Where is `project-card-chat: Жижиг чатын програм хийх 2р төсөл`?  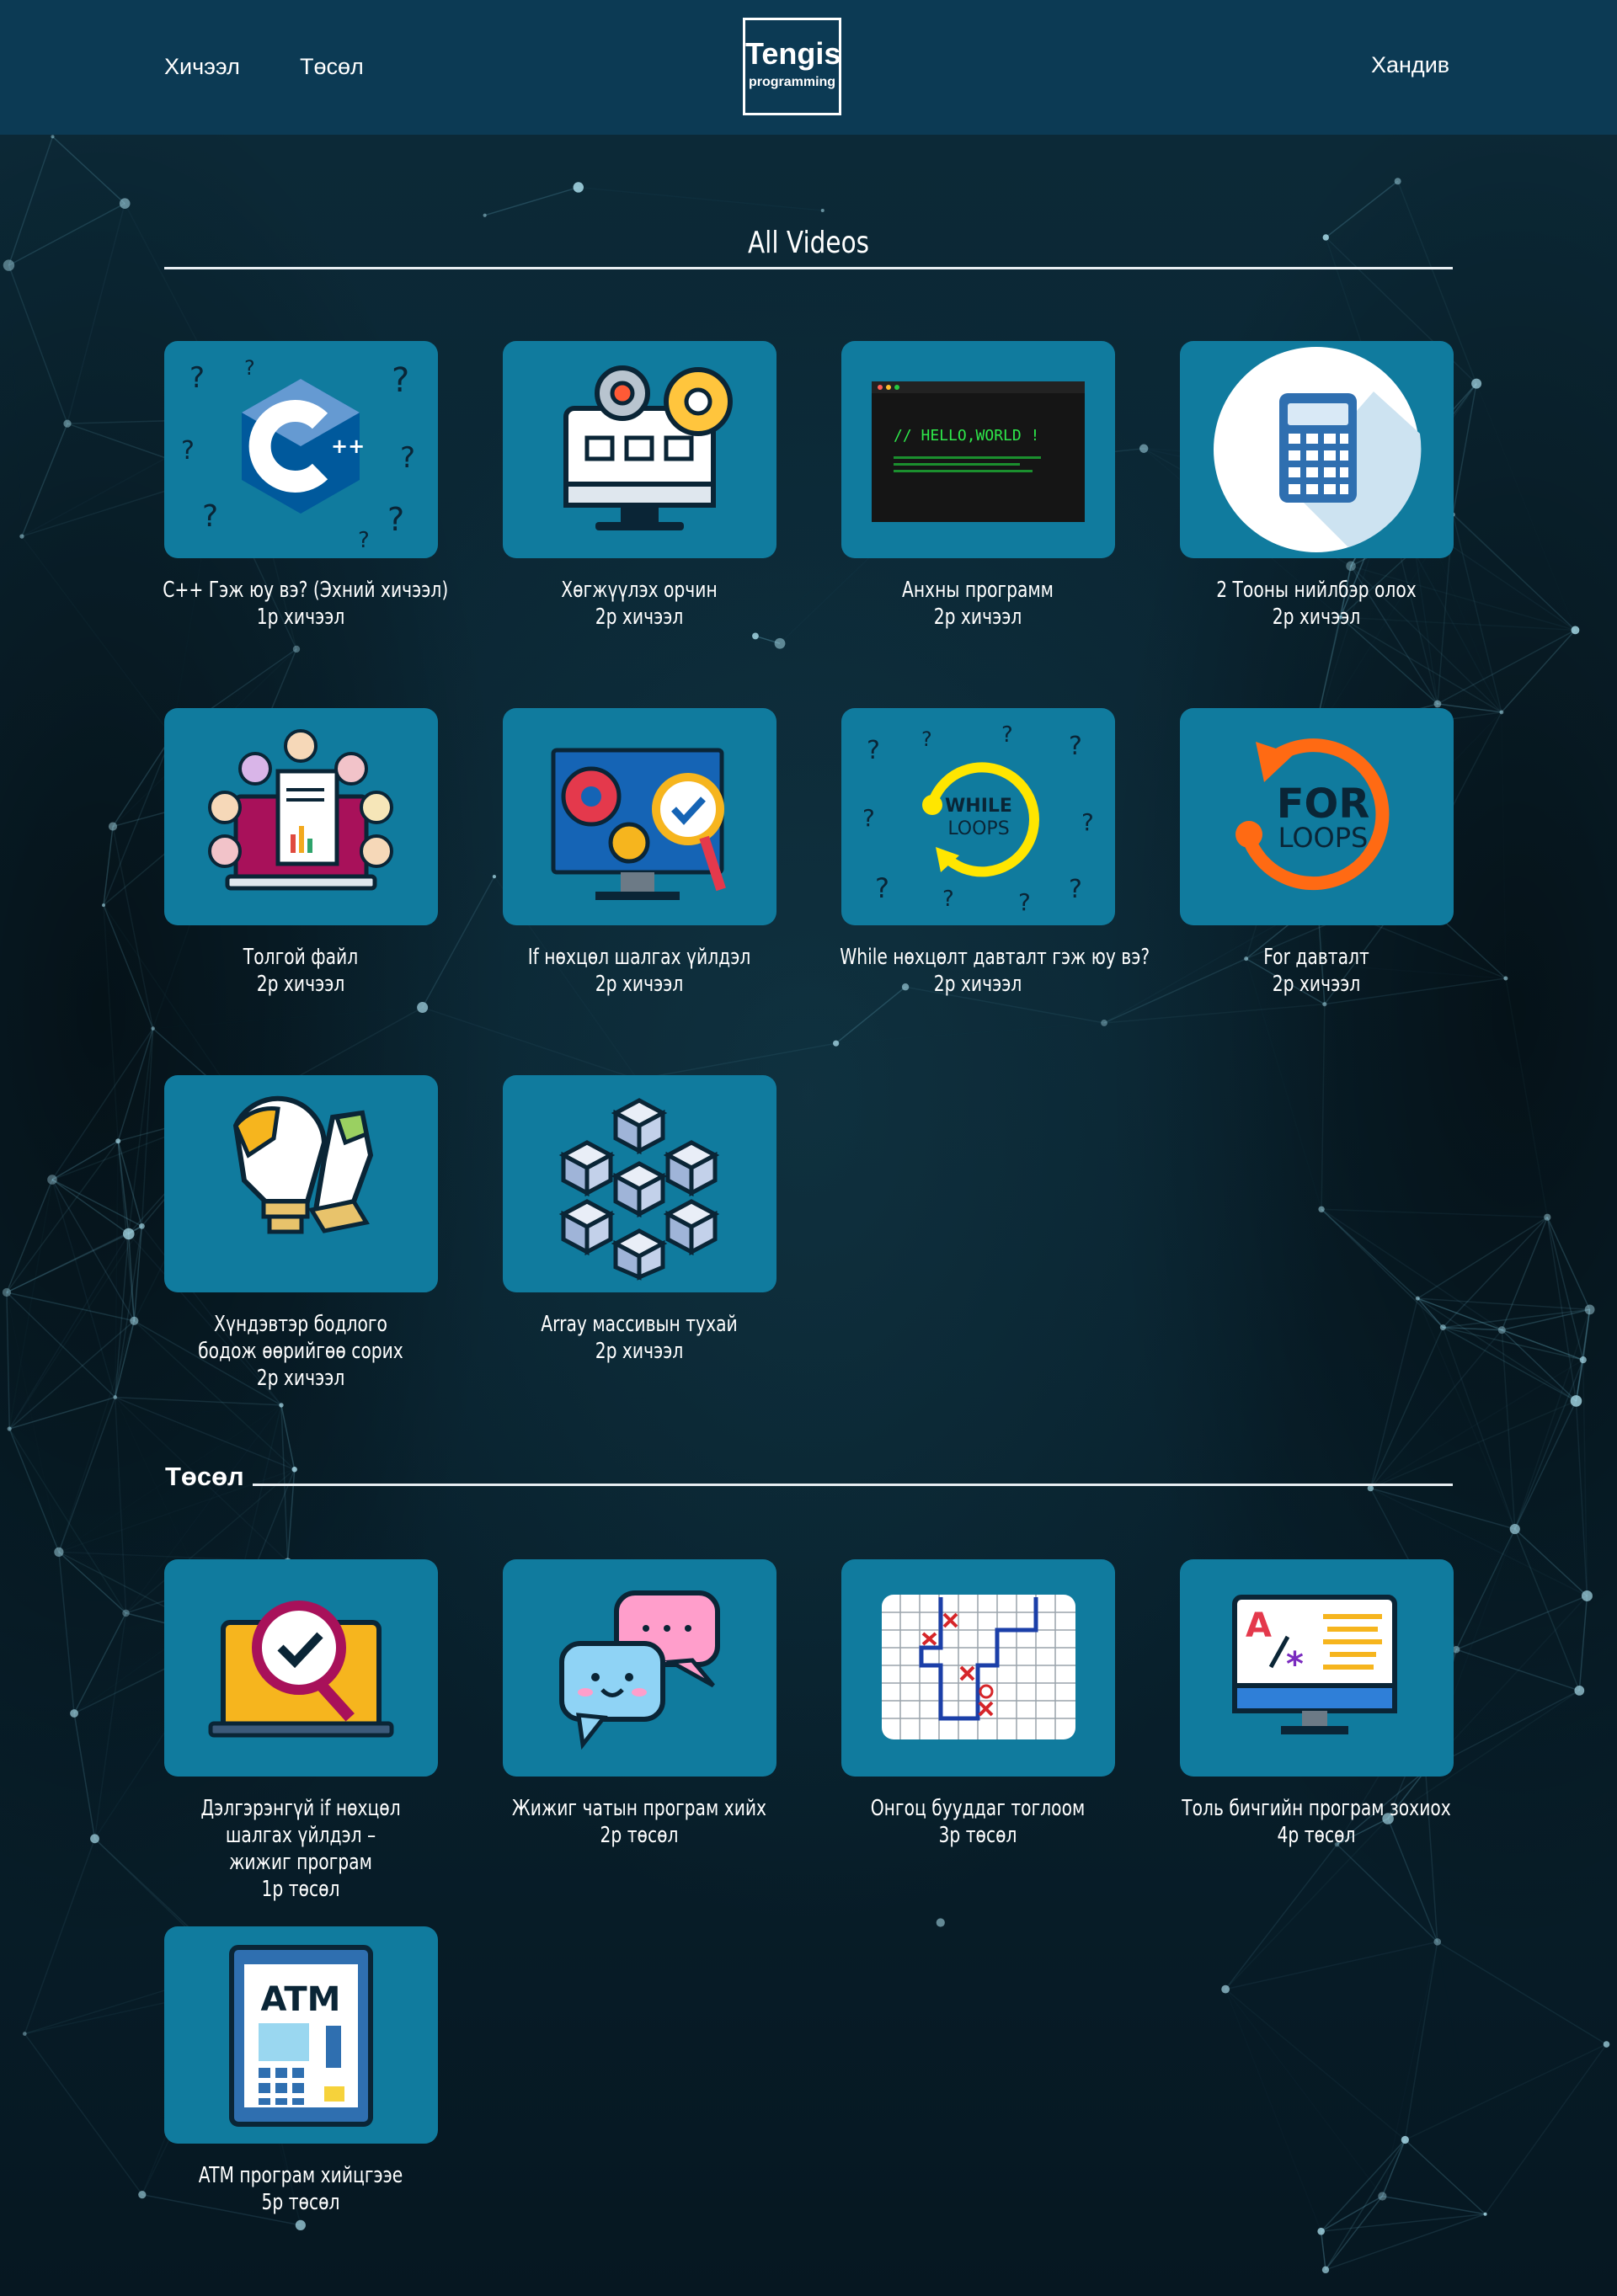
project-card-chat: Жижиг чатын програм хийх 2р төсөл is located at coordinates (639, 1704).